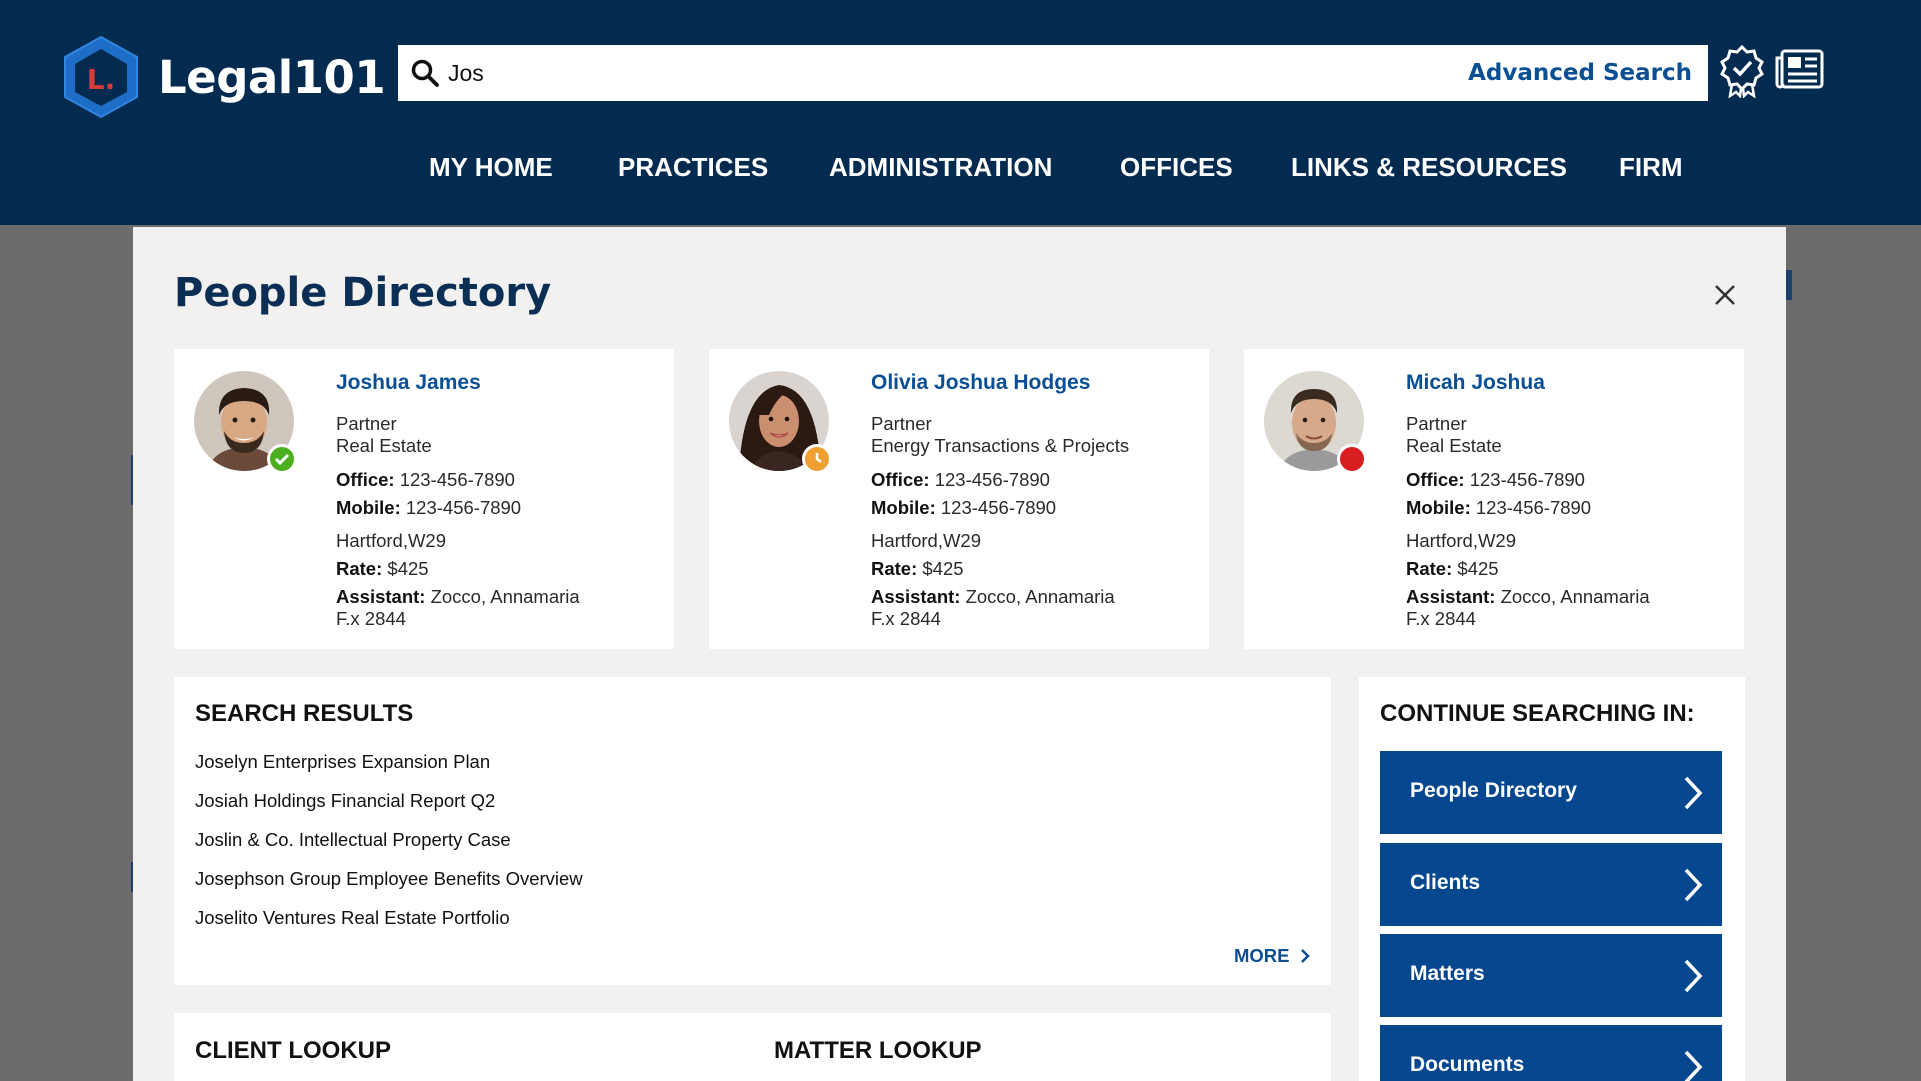 The image size is (1921, 1081). Describe the element at coordinates (342, 762) in the screenshot. I see `search-result-item: Joselyn Enterprises Expansion Plan` at that location.